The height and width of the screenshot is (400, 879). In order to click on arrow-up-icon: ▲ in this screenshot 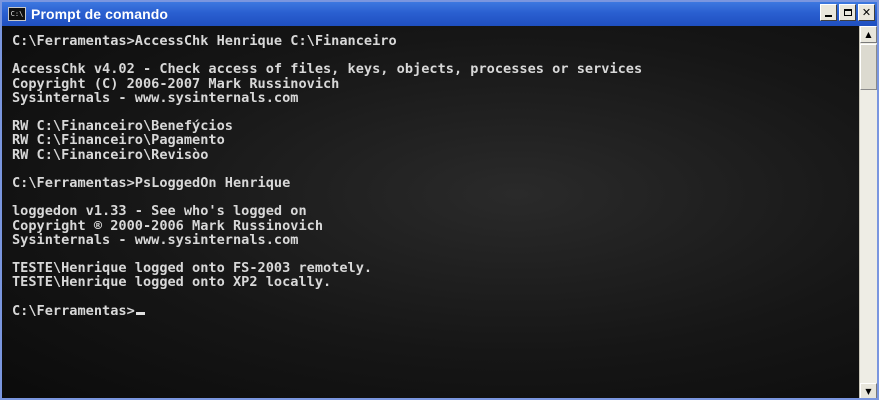, I will do `click(868, 34)`.